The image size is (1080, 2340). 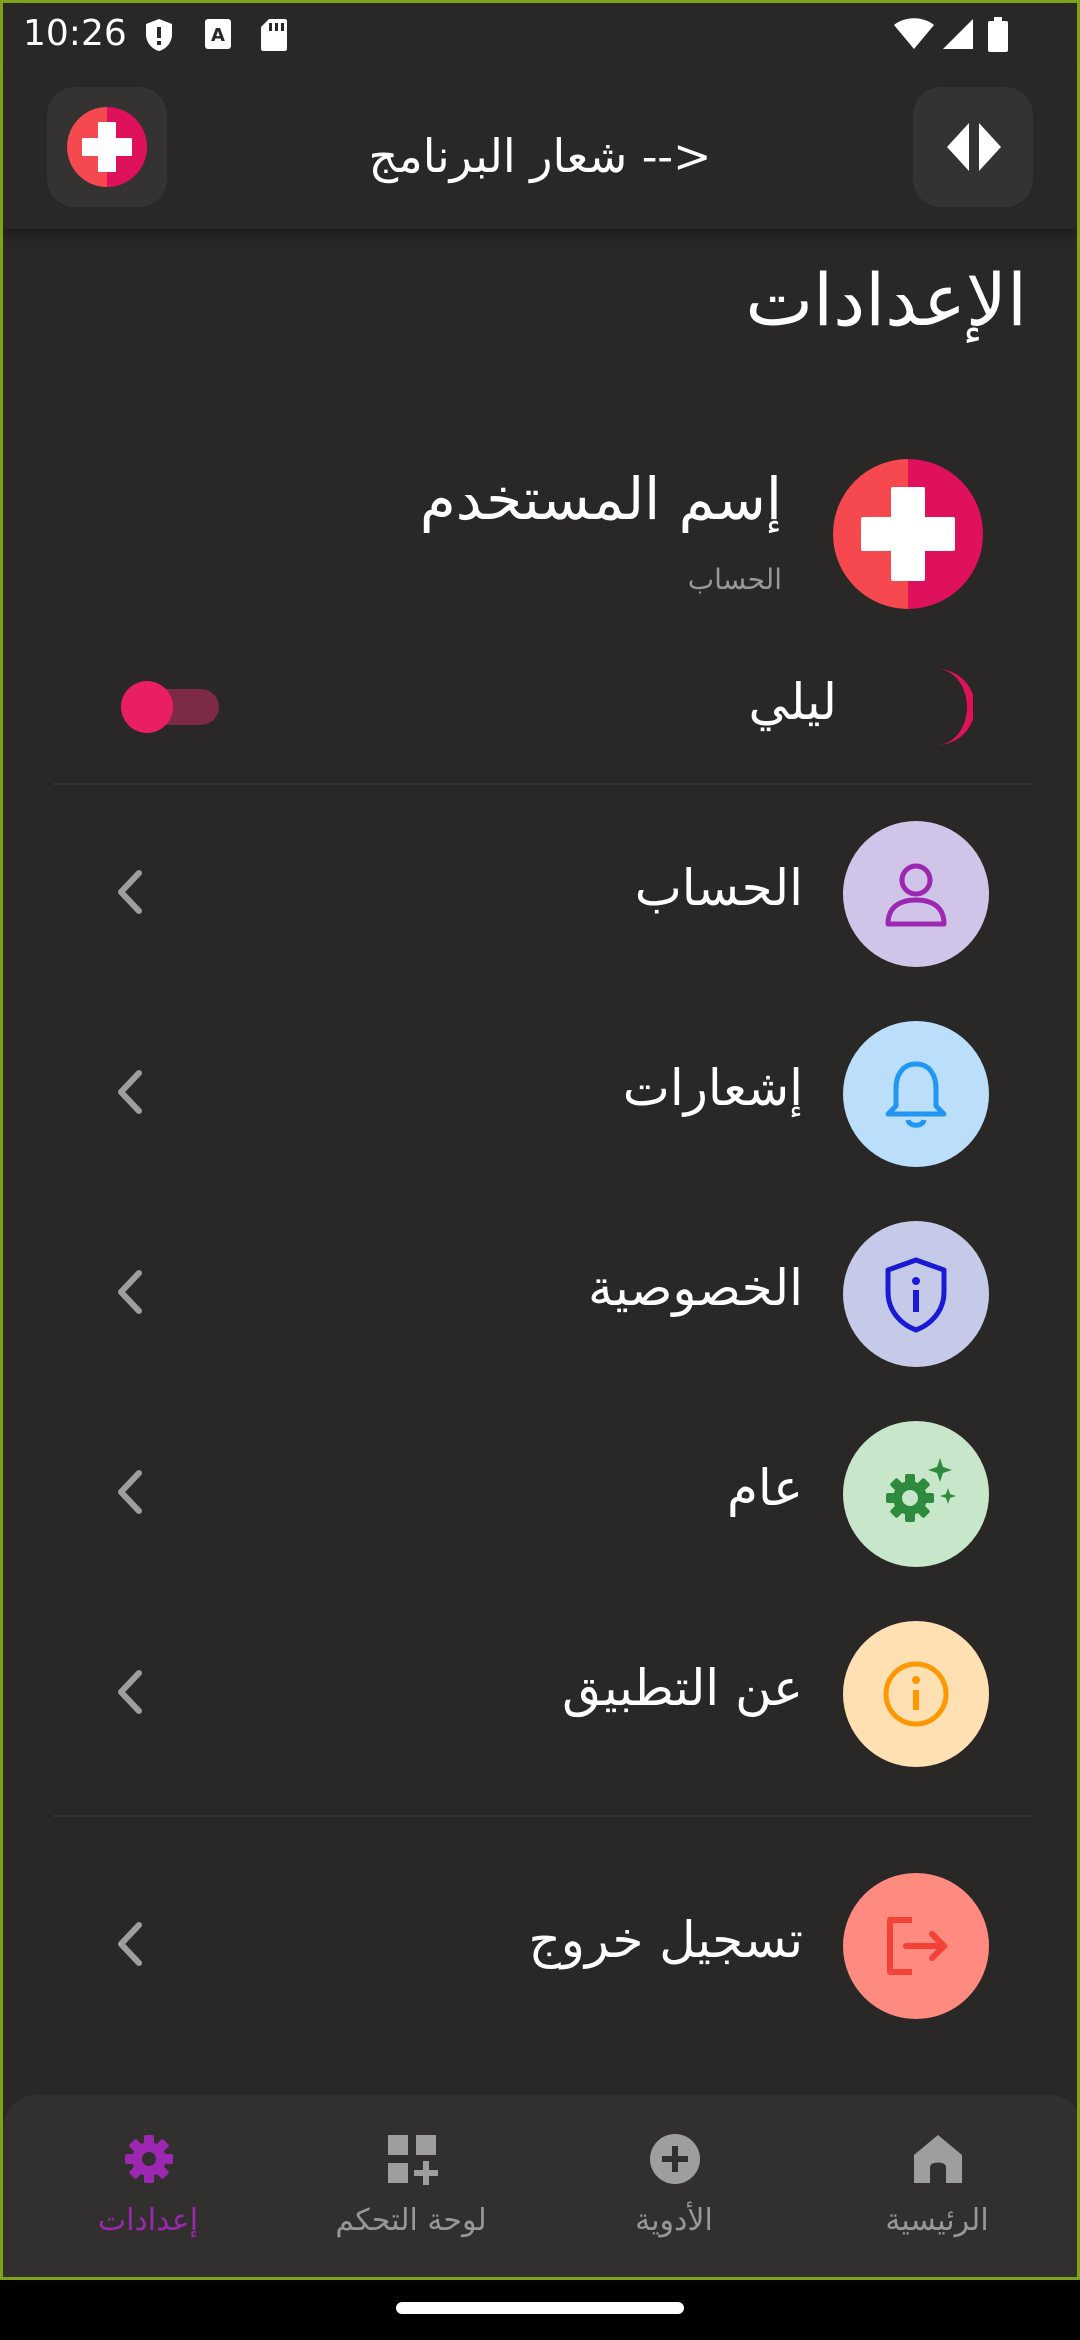 I want to click on direction-toggle-button, so click(x=973, y=147).